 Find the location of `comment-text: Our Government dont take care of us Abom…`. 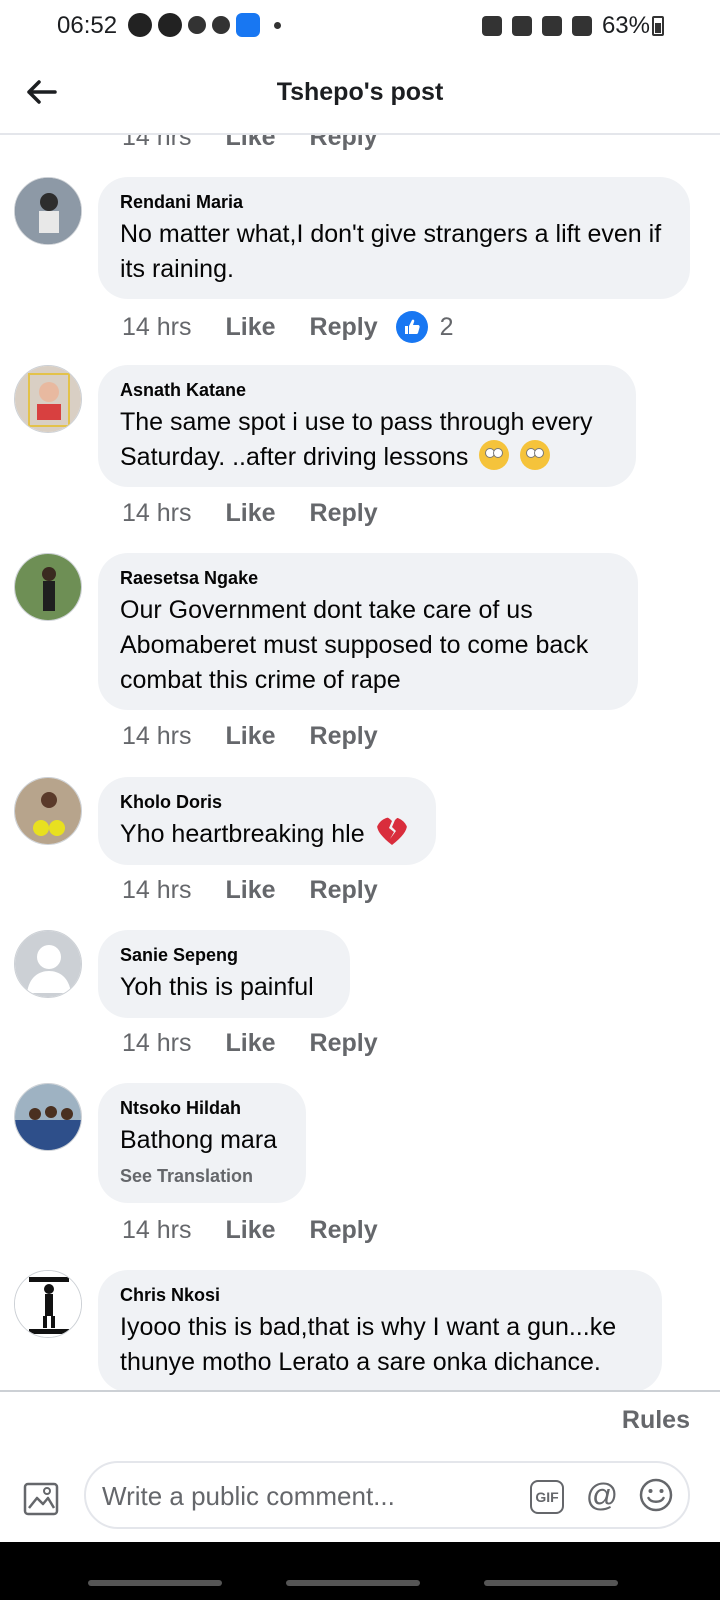

comment-text: Our Government dont take care of us Abom… is located at coordinates (354, 645).